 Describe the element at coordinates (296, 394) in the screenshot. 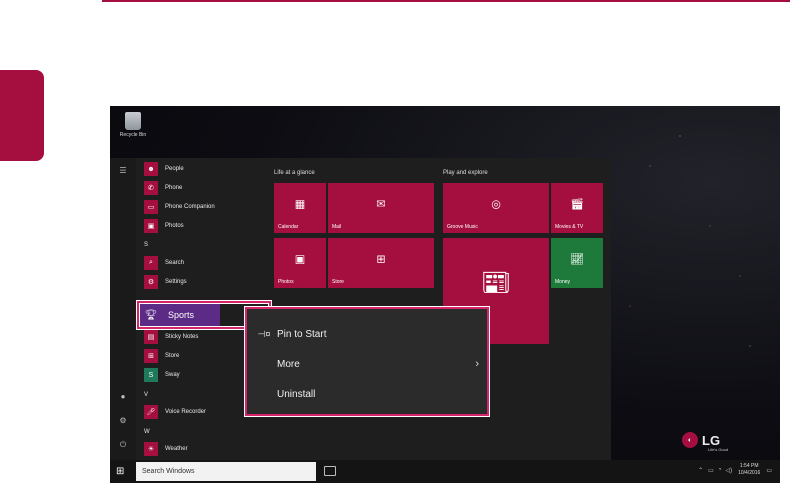

I see `menu-item-label: Uninstall` at that location.